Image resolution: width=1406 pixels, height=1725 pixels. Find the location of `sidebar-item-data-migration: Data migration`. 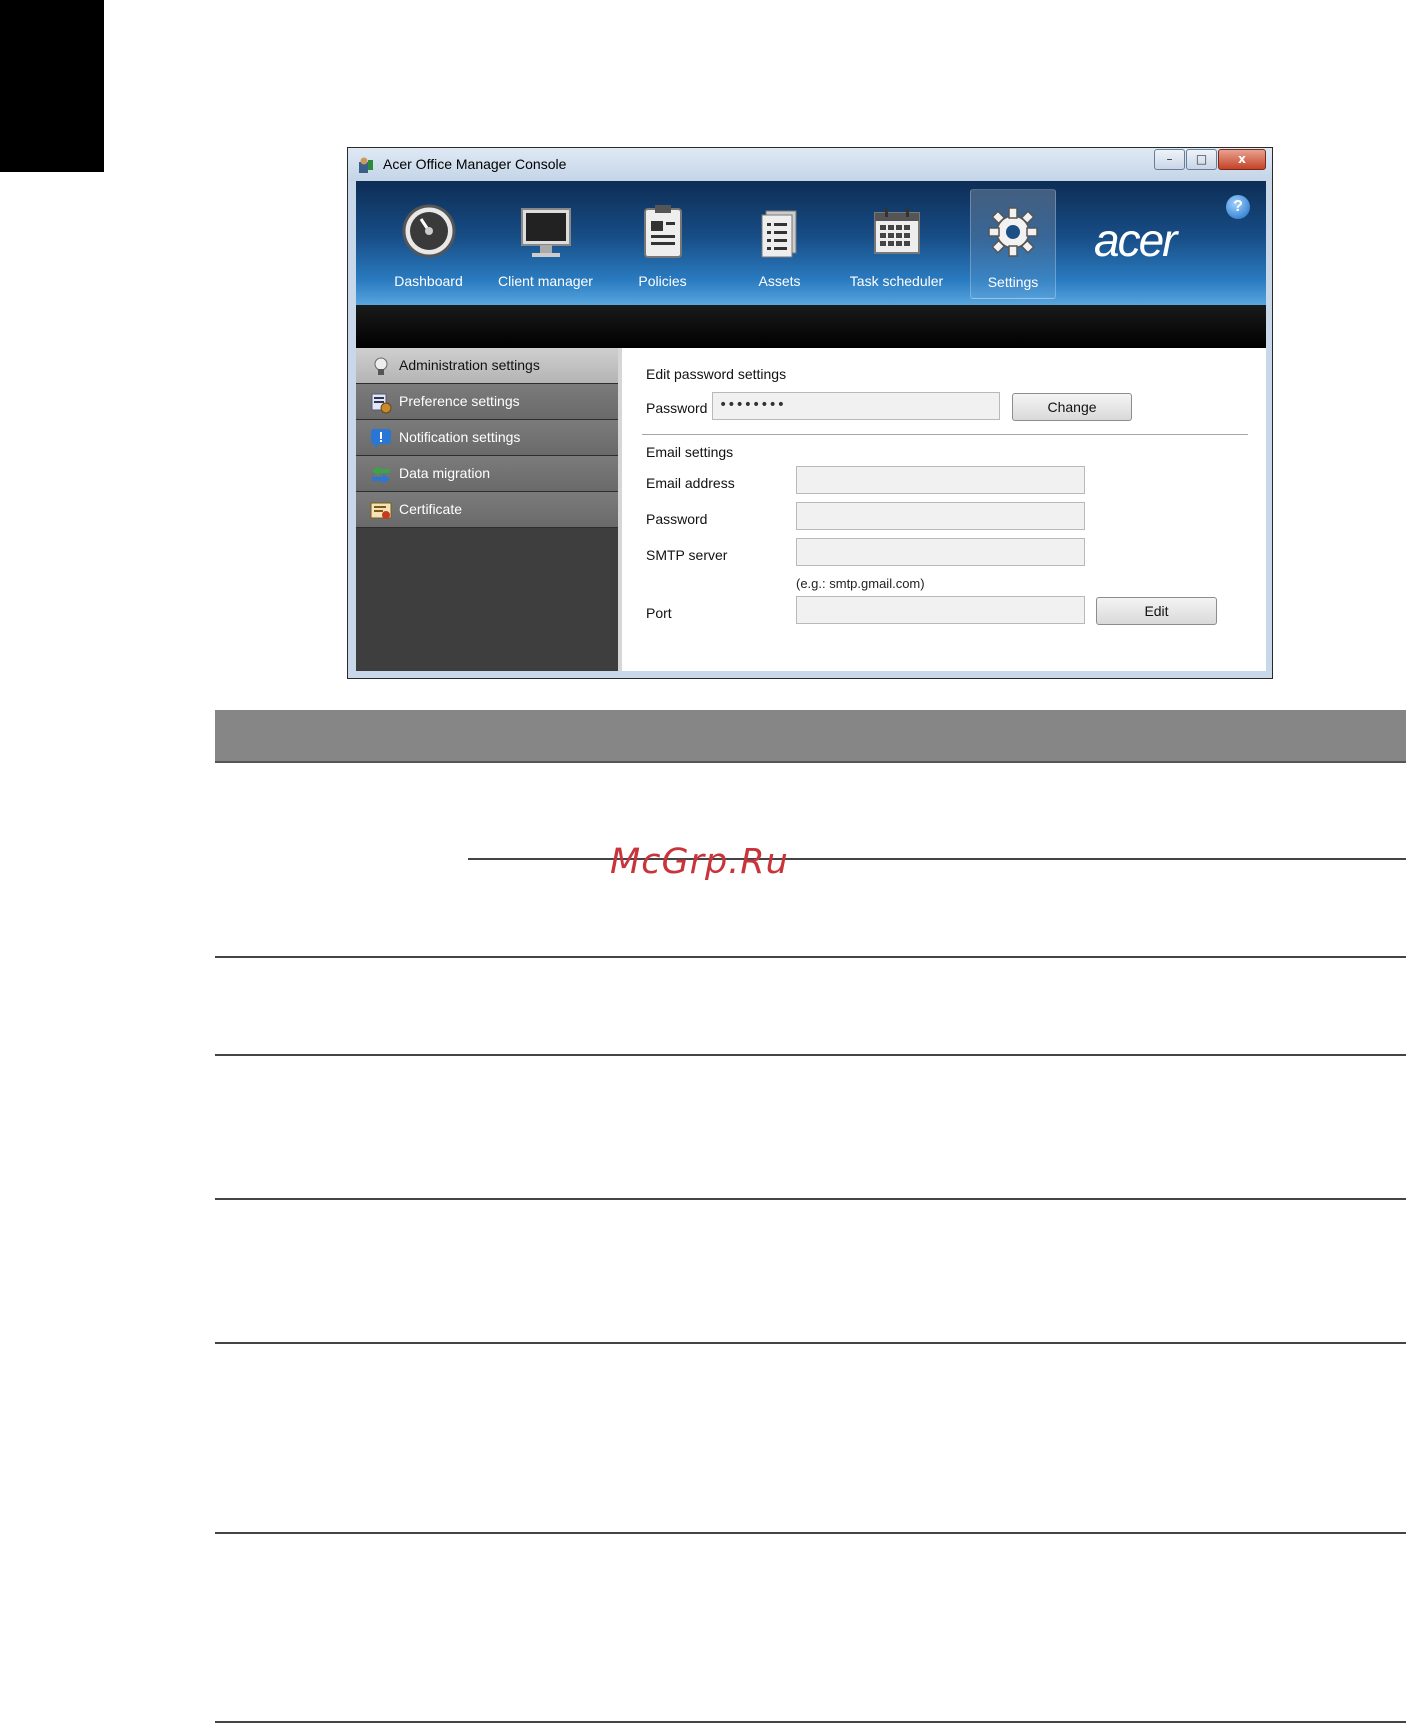

sidebar-item-data-migration: Data migration is located at coordinates (487, 474).